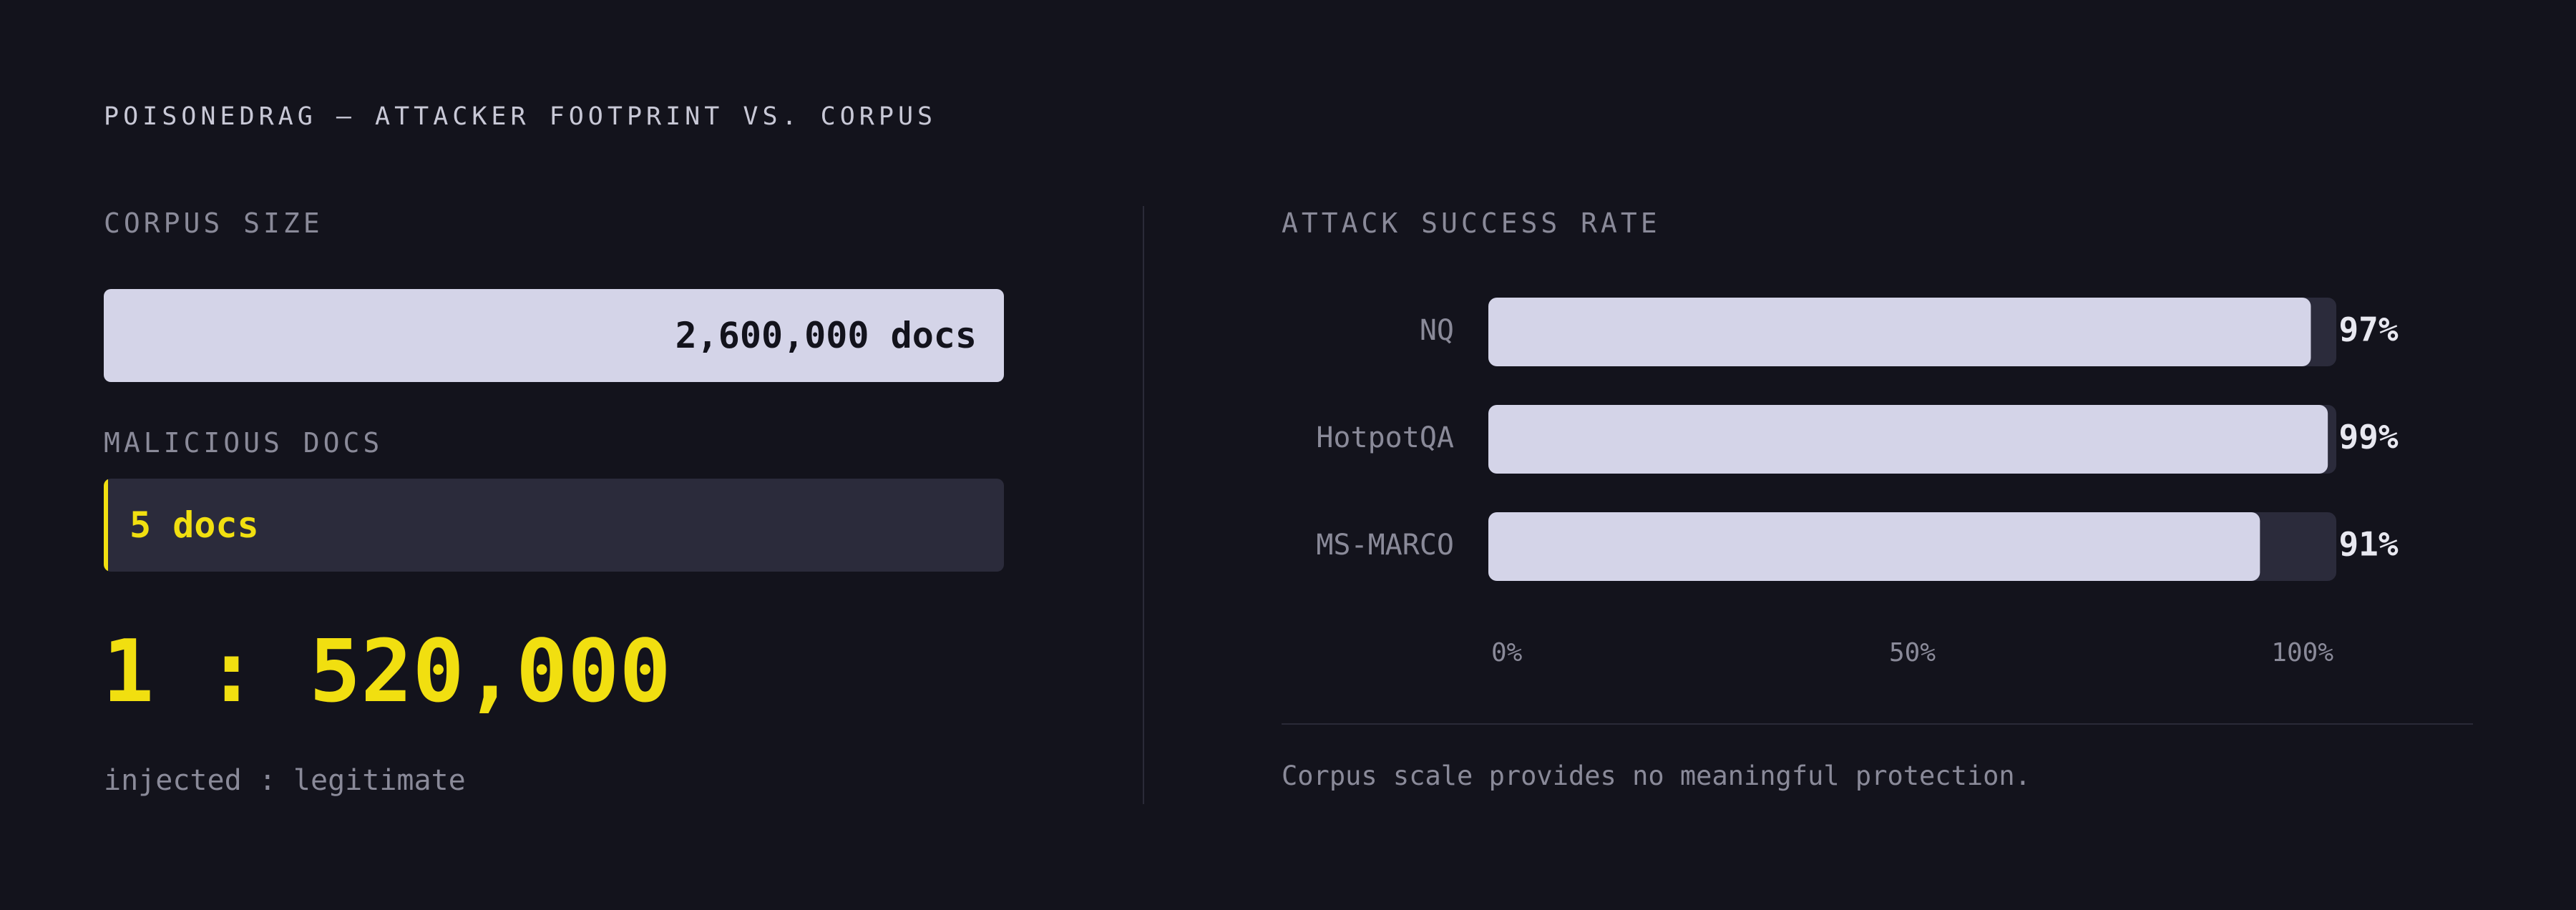 This screenshot has height=910, width=2576. What do you see at coordinates (106, 525) in the screenshot?
I see `malicious-accent-stripe` at bounding box center [106, 525].